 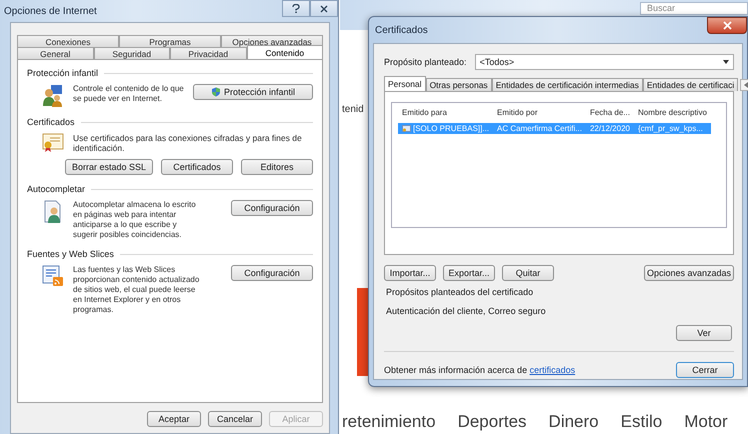 I want to click on button: Quitar, so click(x=528, y=273).